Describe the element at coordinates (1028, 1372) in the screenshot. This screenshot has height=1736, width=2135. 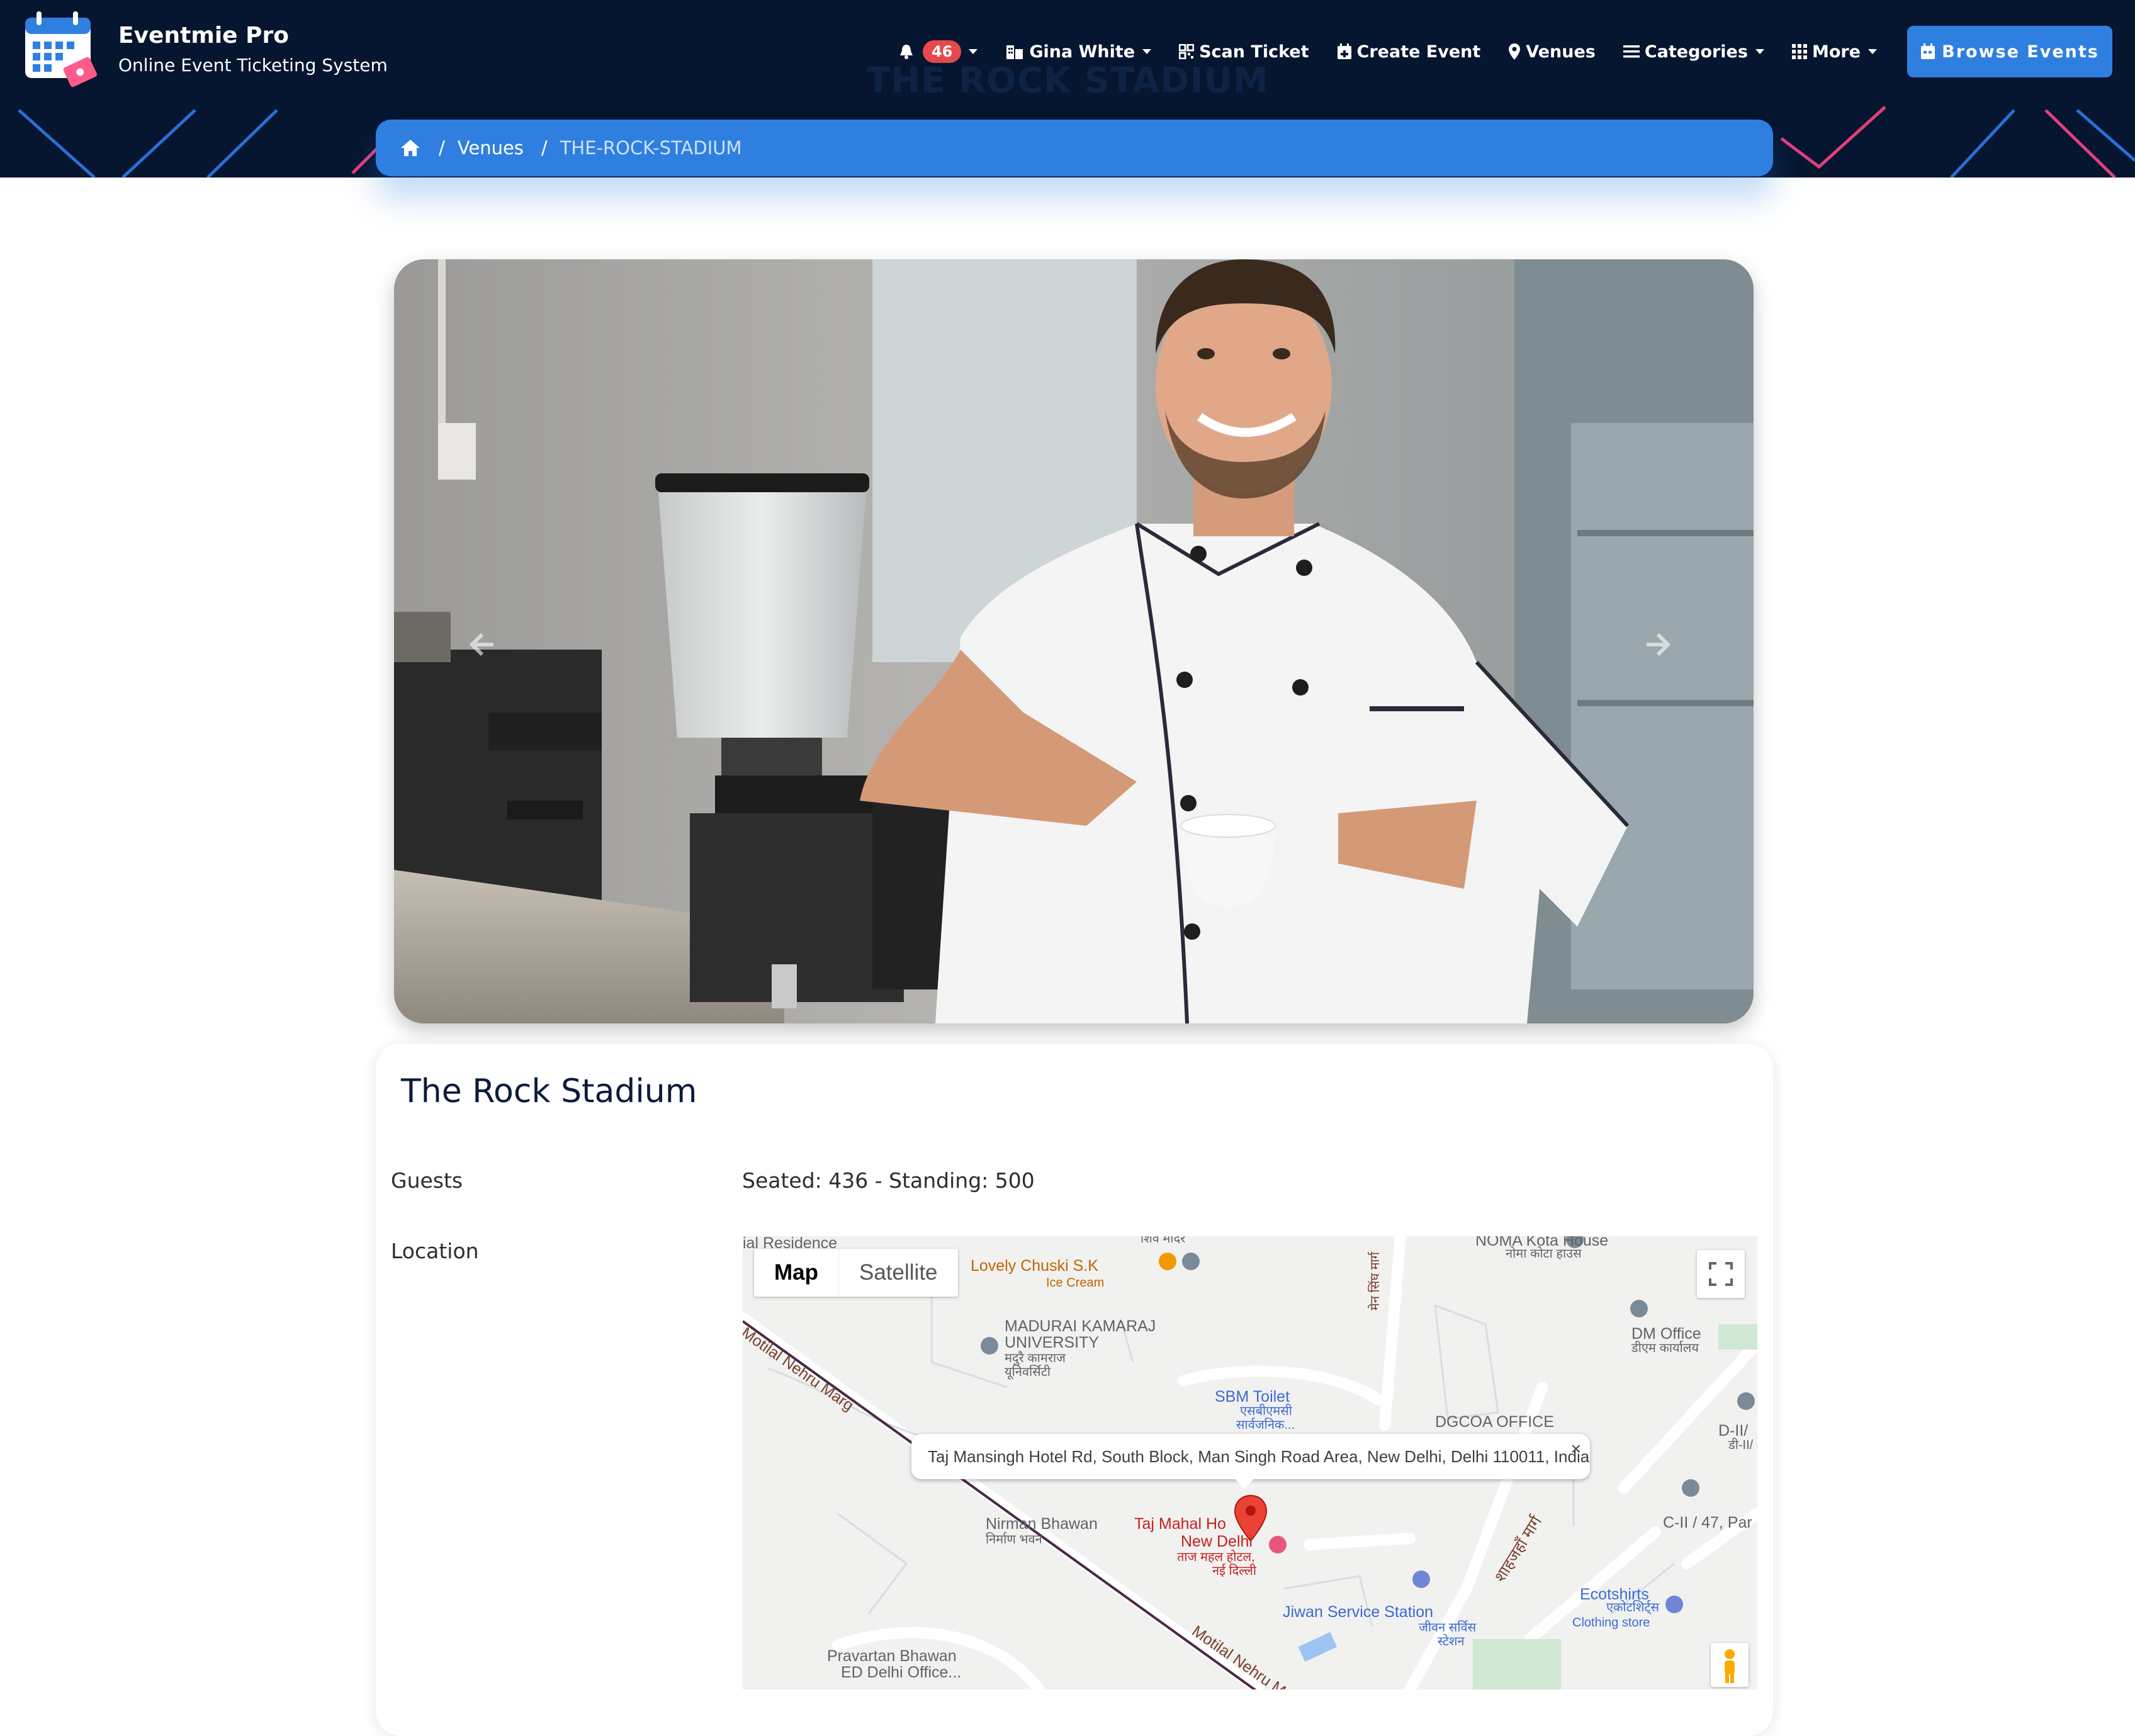
I see `map-label: यूनिवर्सिटी` at that location.